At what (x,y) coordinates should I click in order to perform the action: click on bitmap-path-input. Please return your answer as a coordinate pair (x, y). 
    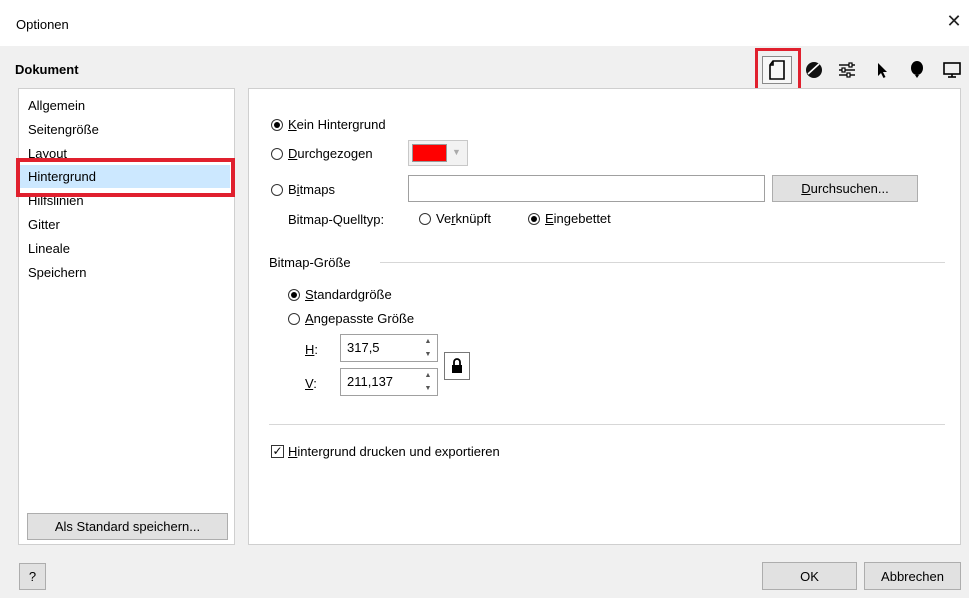
    Looking at the image, I should click on (586, 188).